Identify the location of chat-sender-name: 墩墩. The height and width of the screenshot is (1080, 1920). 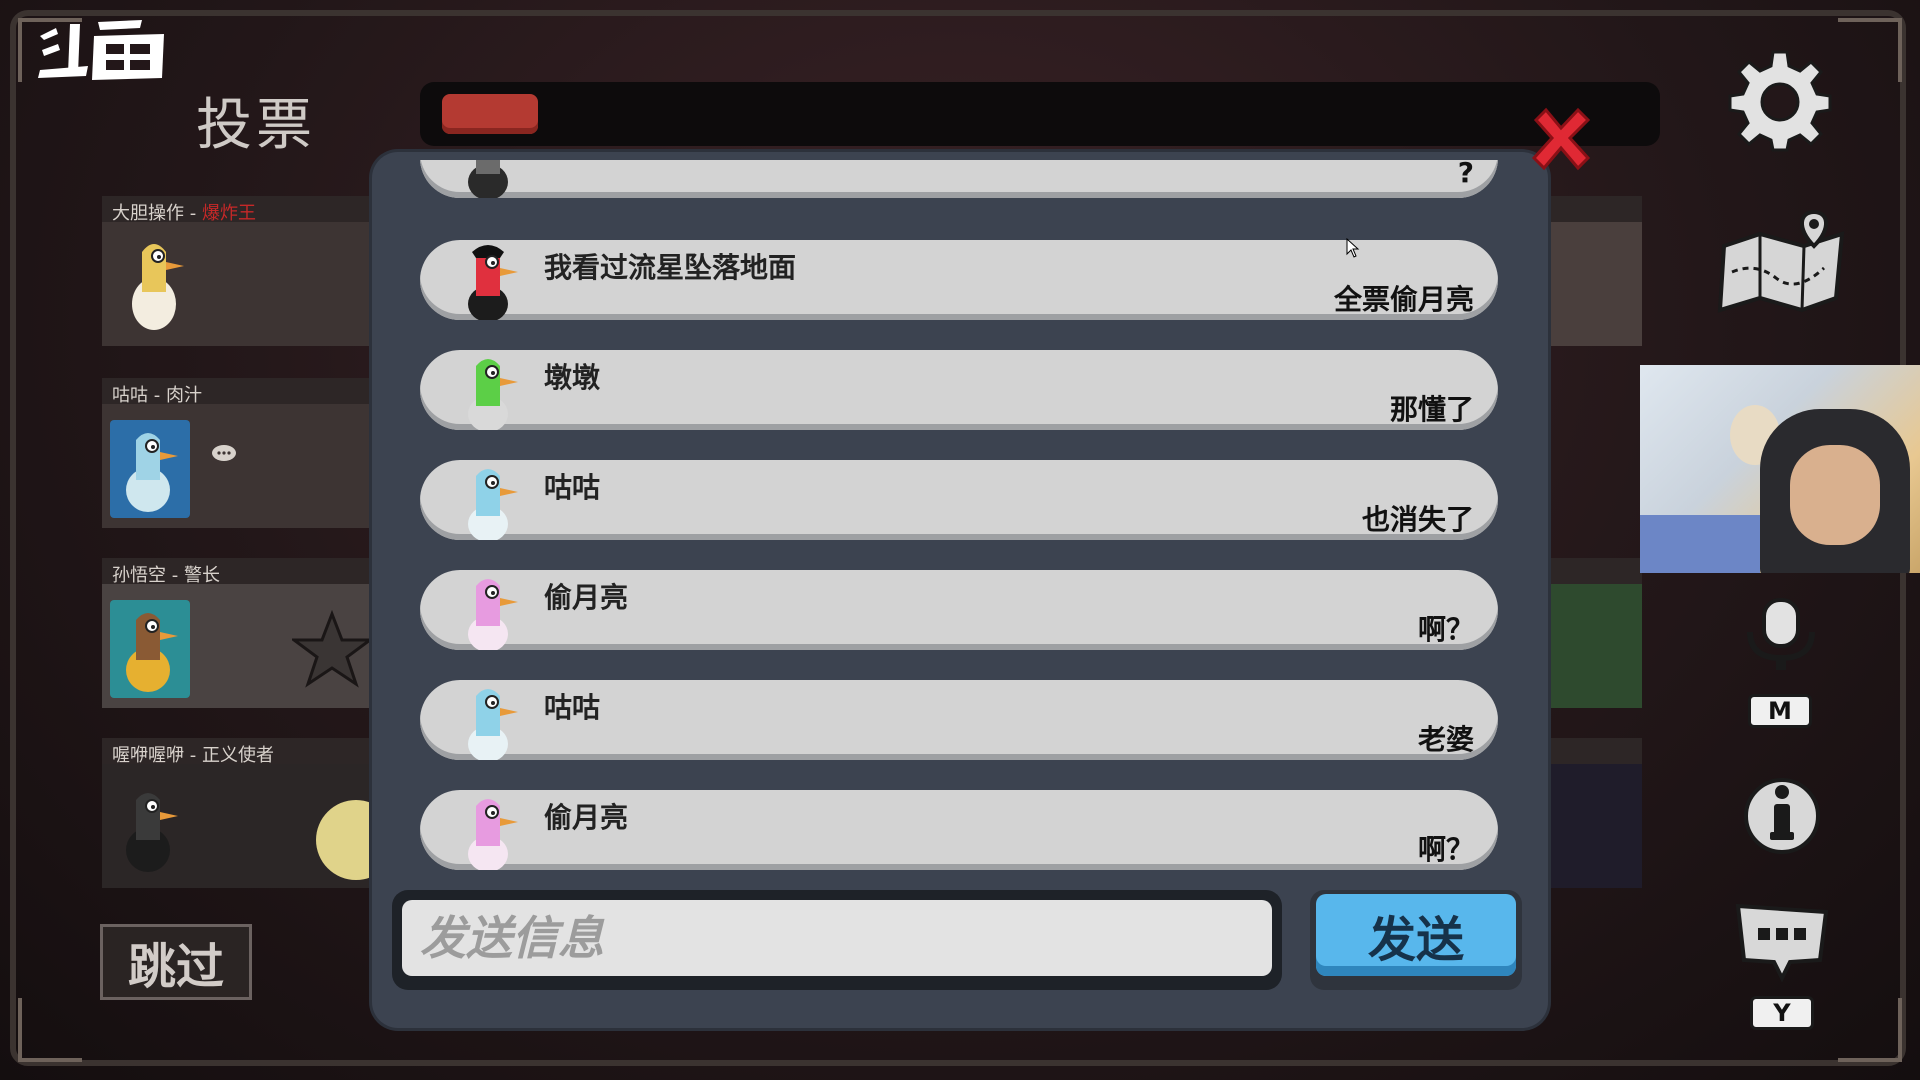
(572, 377).